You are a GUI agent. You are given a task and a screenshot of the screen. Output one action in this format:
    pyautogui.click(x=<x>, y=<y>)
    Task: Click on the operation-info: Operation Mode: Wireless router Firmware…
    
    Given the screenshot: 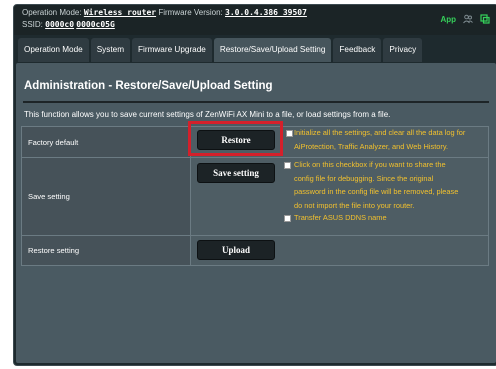 What is the action you would take?
    pyautogui.click(x=164, y=12)
    